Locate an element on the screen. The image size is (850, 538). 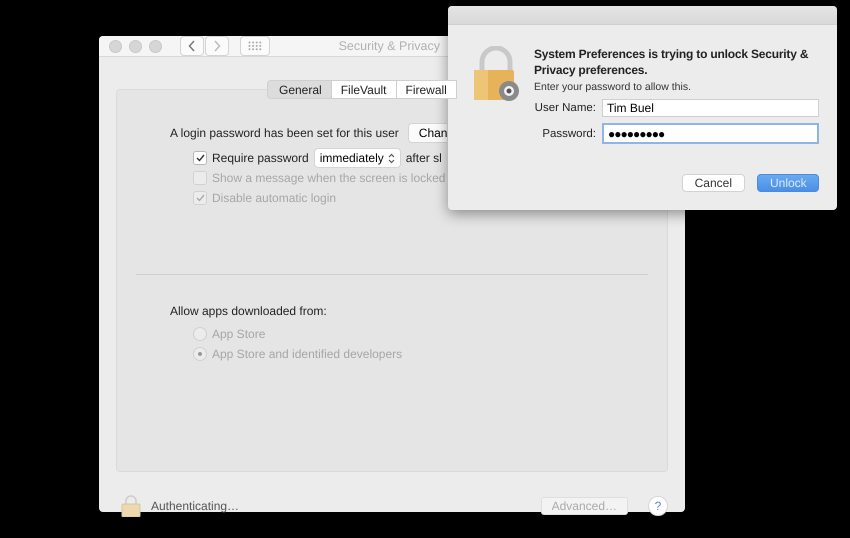
radio-label: App Store is located at coordinates (239, 334).